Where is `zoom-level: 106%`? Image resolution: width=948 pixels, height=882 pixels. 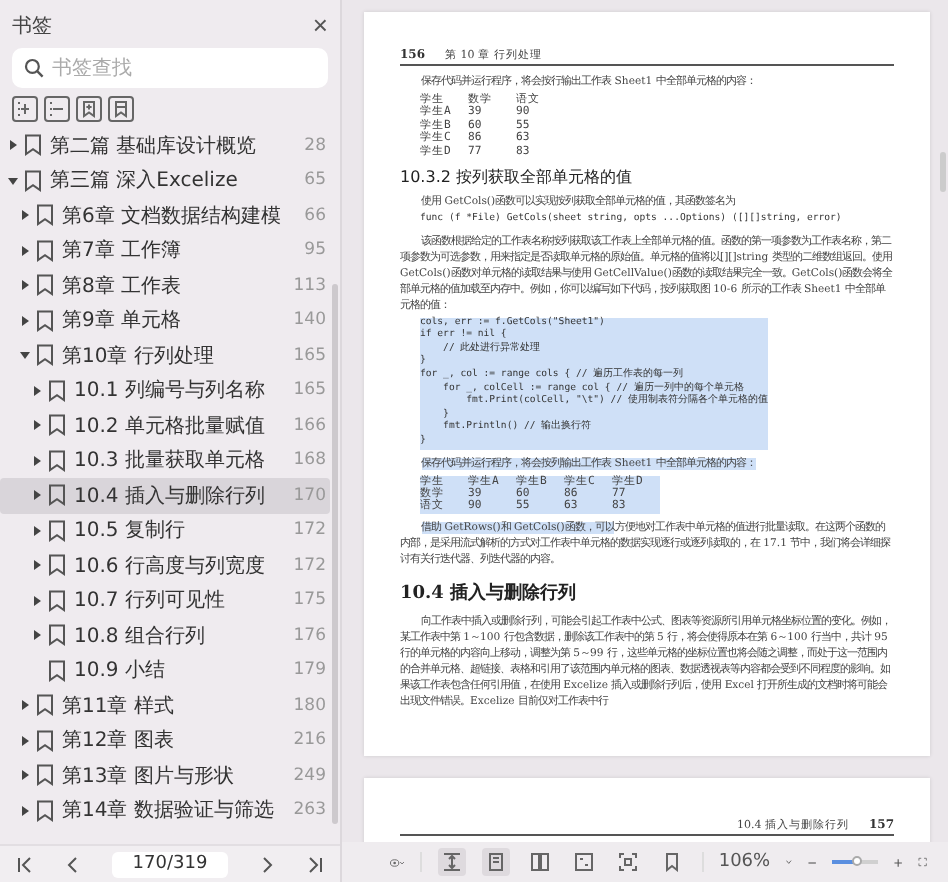 zoom-level: 106% is located at coordinates (744, 862).